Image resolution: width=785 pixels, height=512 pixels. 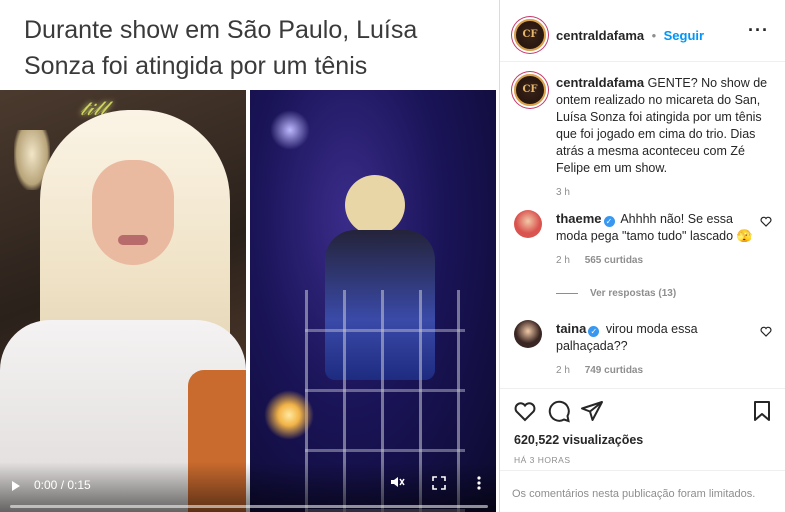 What do you see at coordinates (439, 485) in the screenshot?
I see `fullscreen-icon` at bounding box center [439, 485].